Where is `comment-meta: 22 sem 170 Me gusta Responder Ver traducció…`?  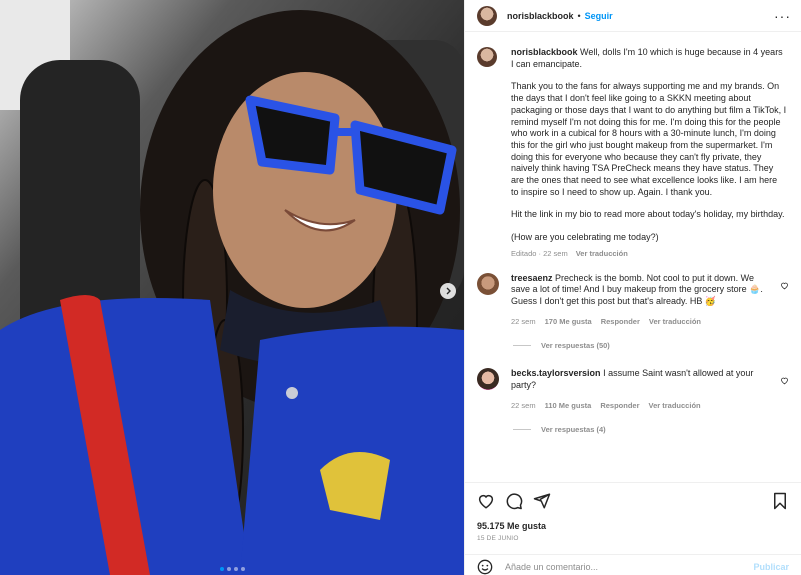 comment-meta: 22 sem 170 Me gusta Responder Ver traducció… is located at coordinates (642, 322).